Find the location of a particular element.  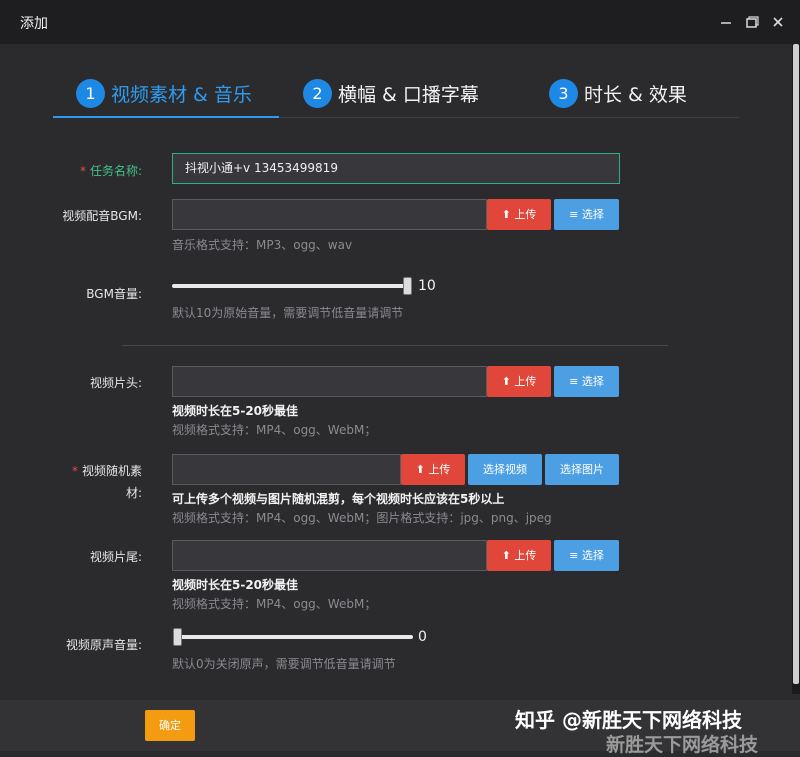

tab-step-2: 2 横幅 & 口播字幕 is located at coordinates (391, 93).